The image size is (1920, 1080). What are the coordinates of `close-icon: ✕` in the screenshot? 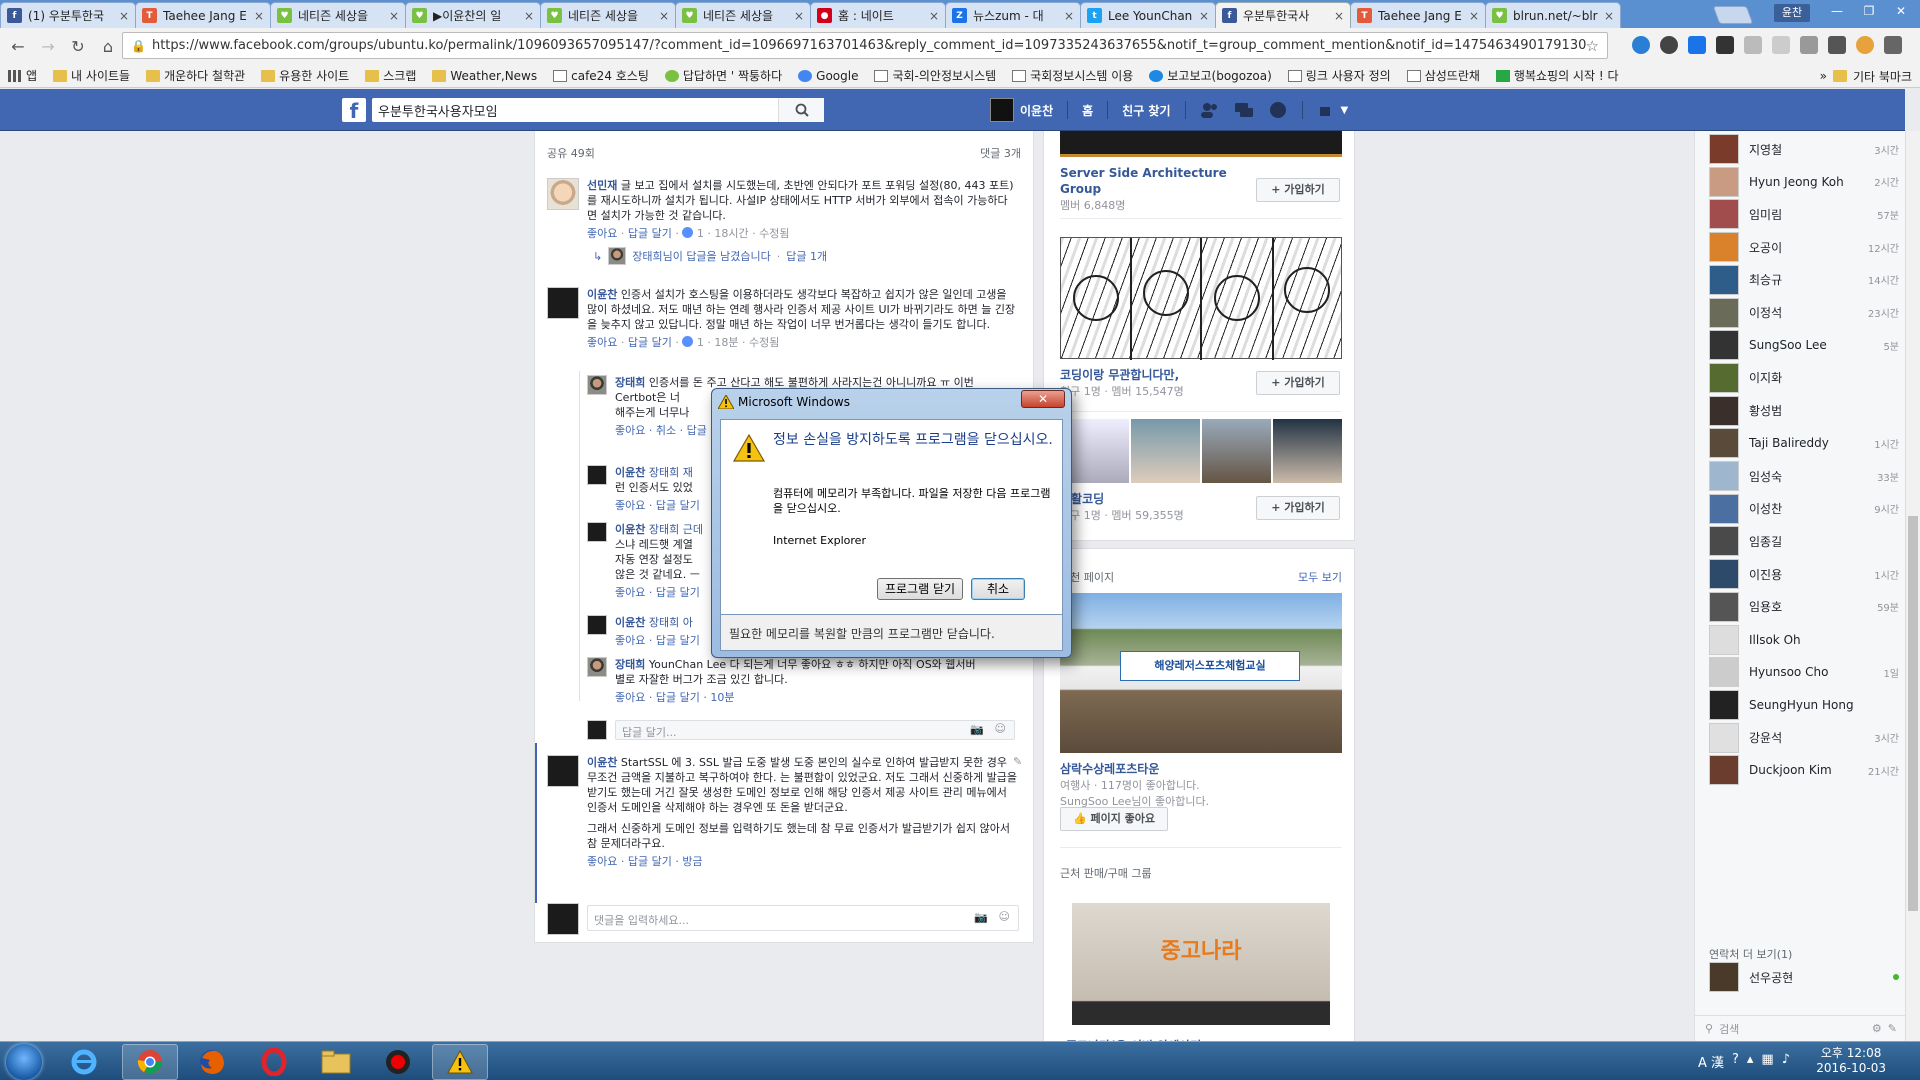 It's located at (1901, 11).